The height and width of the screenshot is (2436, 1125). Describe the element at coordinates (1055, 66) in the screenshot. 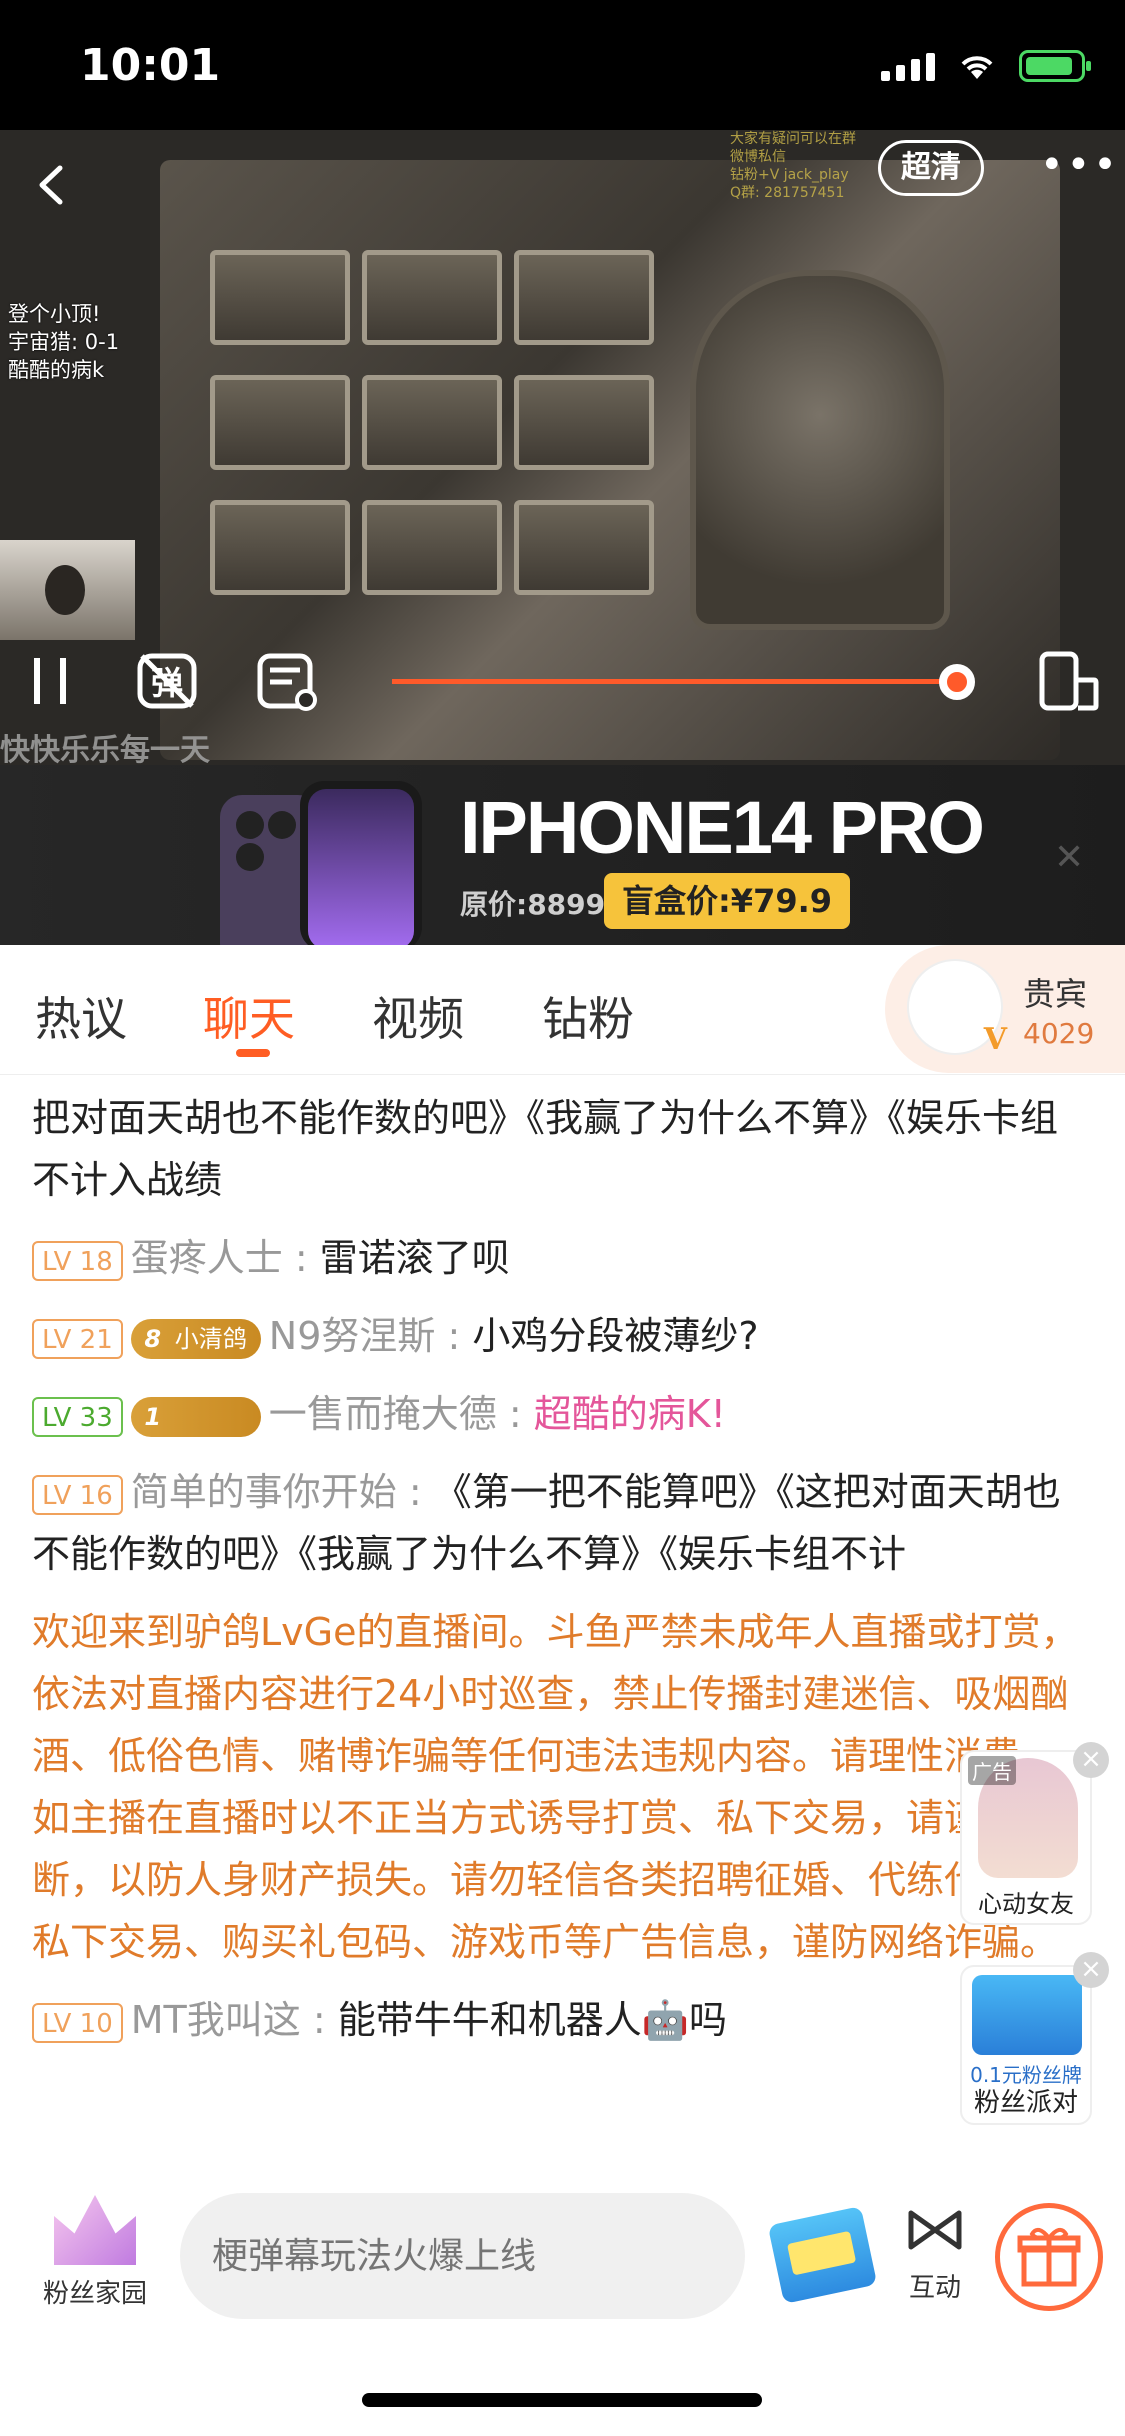

I see `battery-icon` at that location.